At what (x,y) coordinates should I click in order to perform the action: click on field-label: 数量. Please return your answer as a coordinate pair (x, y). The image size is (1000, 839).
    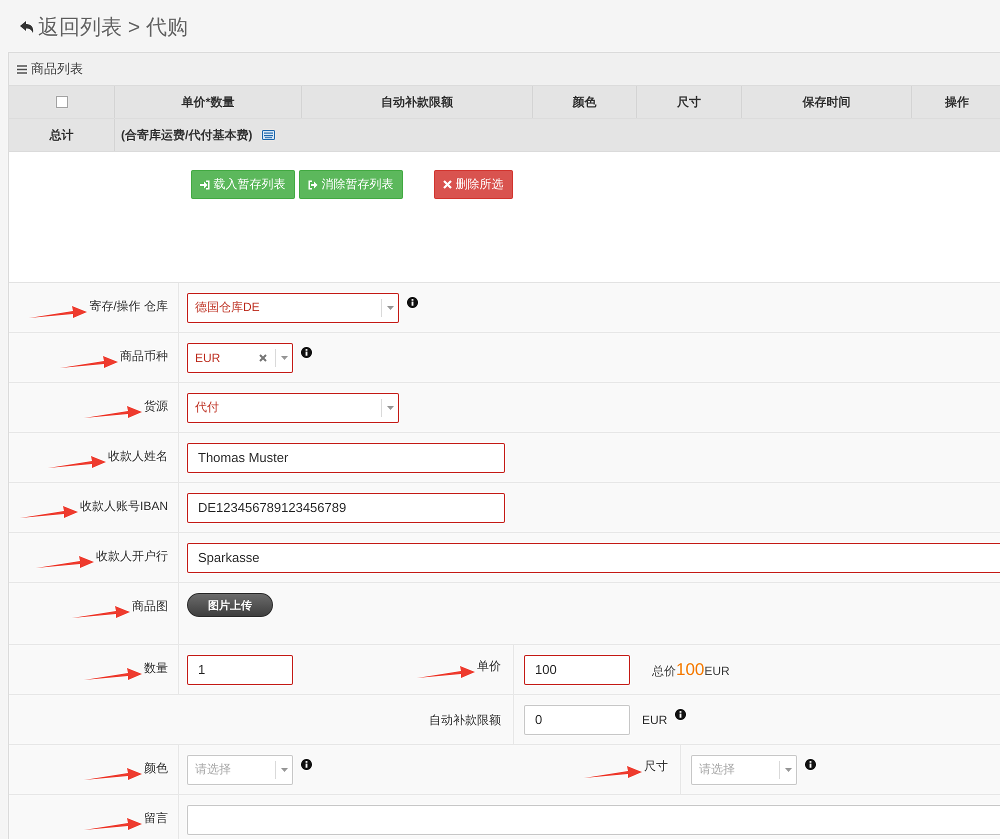
    Looking at the image, I should click on (156, 668).